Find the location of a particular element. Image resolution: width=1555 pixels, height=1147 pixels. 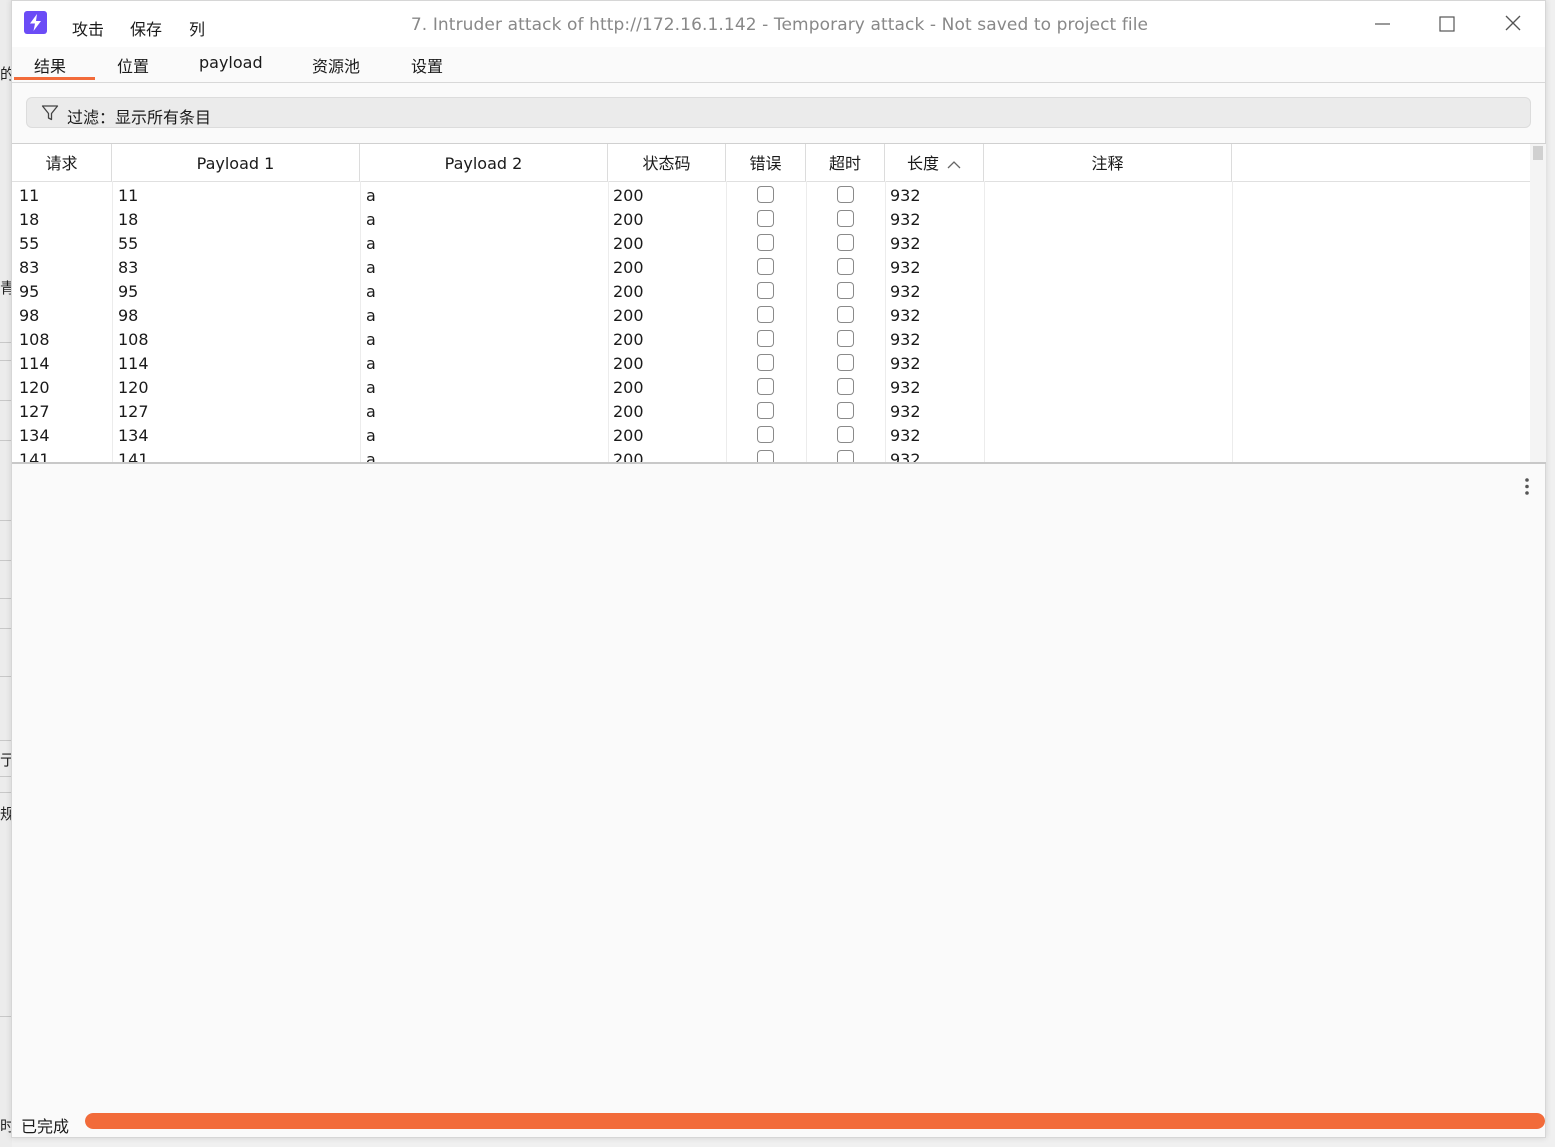

more-options-icon is located at coordinates (1527, 487).